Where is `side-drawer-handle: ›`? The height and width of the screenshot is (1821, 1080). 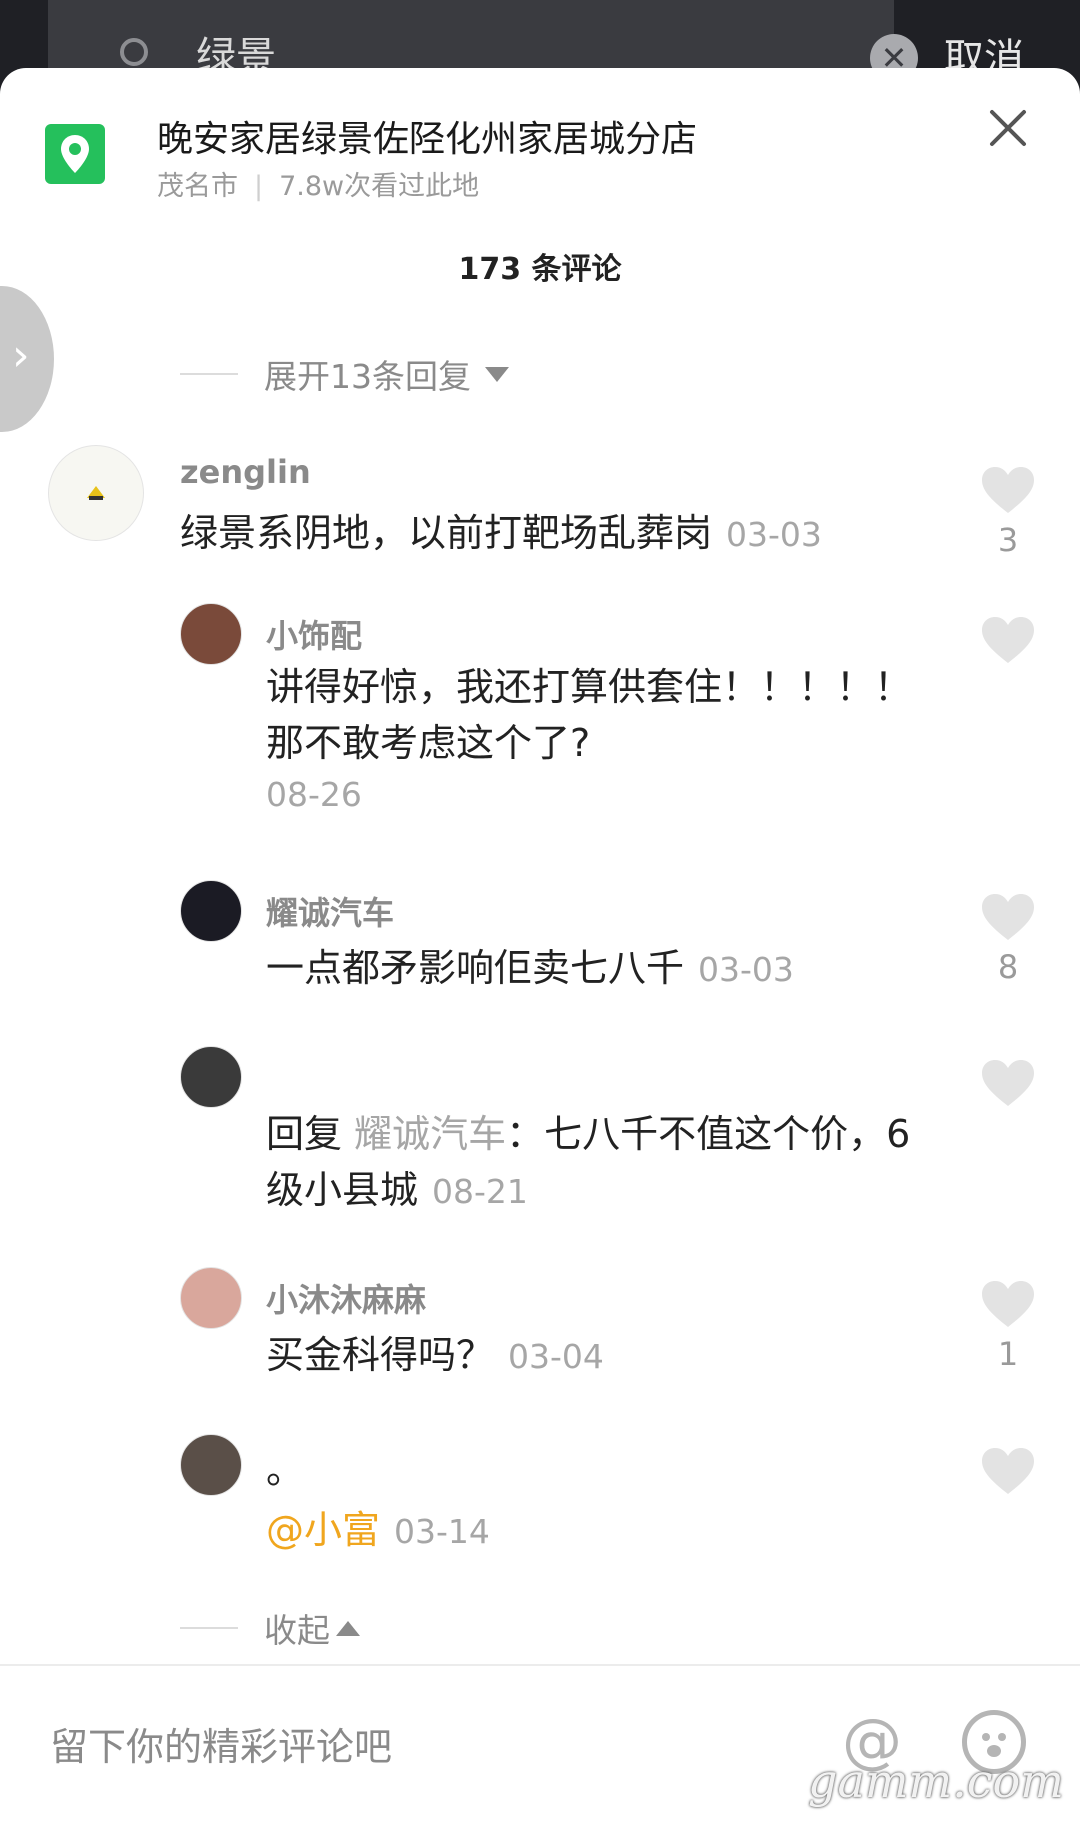
side-drawer-handle: › is located at coordinates (27, 359).